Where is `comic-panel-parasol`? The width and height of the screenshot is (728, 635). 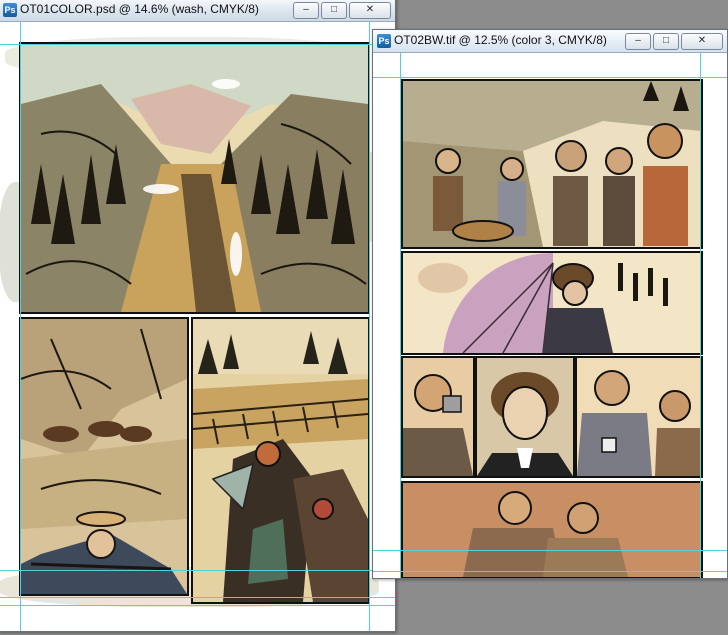
comic-panel-parasol is located at coordinates (552, 303).